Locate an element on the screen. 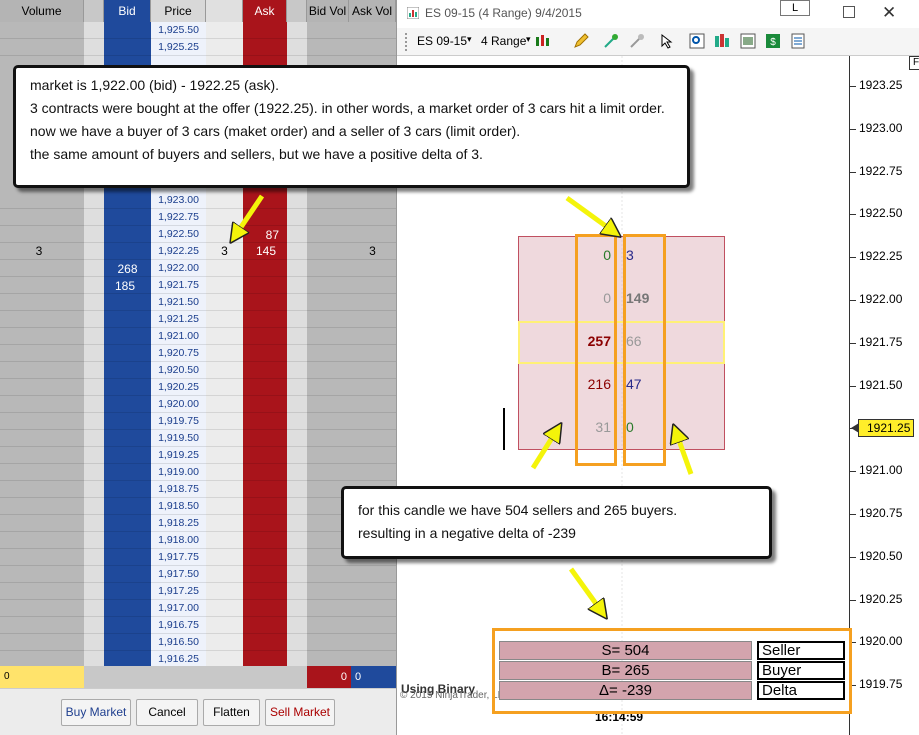  maximize-icon is located at coordinates (849, 12).